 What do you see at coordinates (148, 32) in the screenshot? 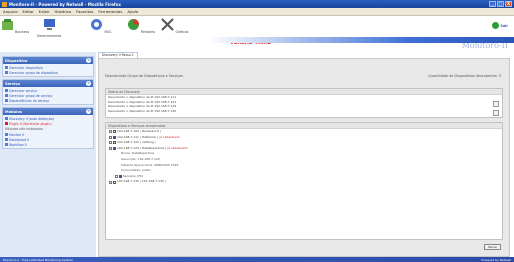
I see `tool-relatorio-label: Relatório` at bounding box center [148, 32].